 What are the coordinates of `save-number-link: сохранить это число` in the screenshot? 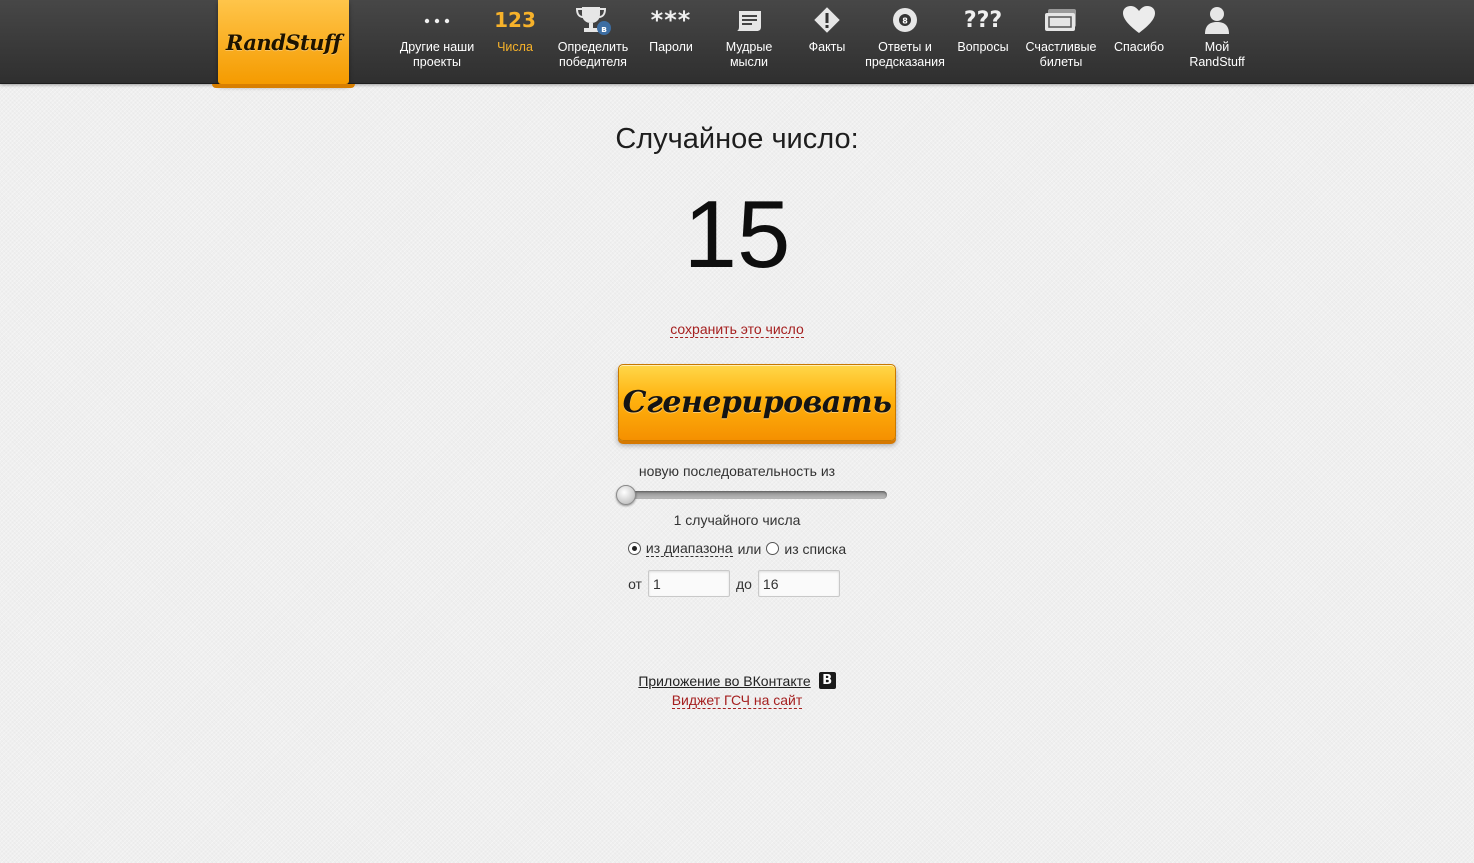 It's located at (737, 329).